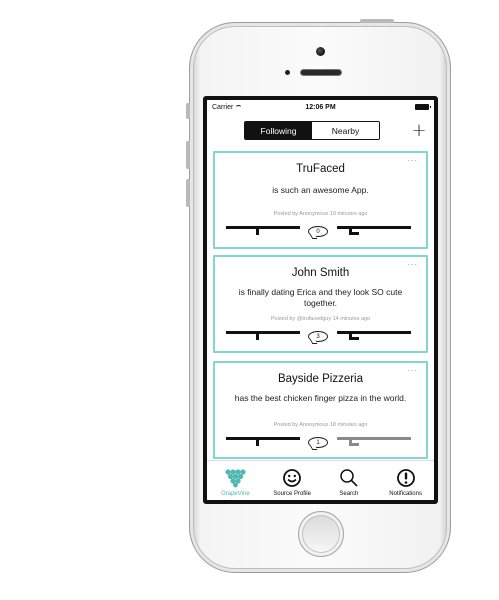 The width and height of the screenshot is (499, 600). Describe the element at coordinates (320, 190) in the screenshot. I see `post-text: is such an awesome App.` at that location.